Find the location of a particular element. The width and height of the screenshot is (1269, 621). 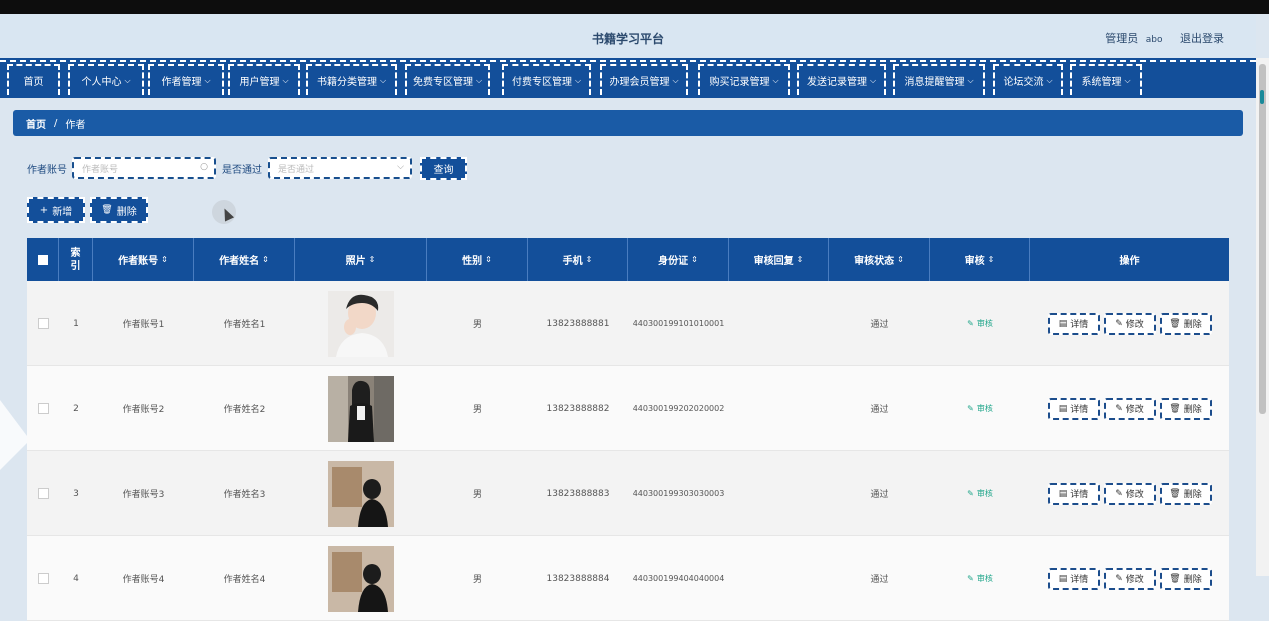

author-photo is located at coordinates (361, 323).